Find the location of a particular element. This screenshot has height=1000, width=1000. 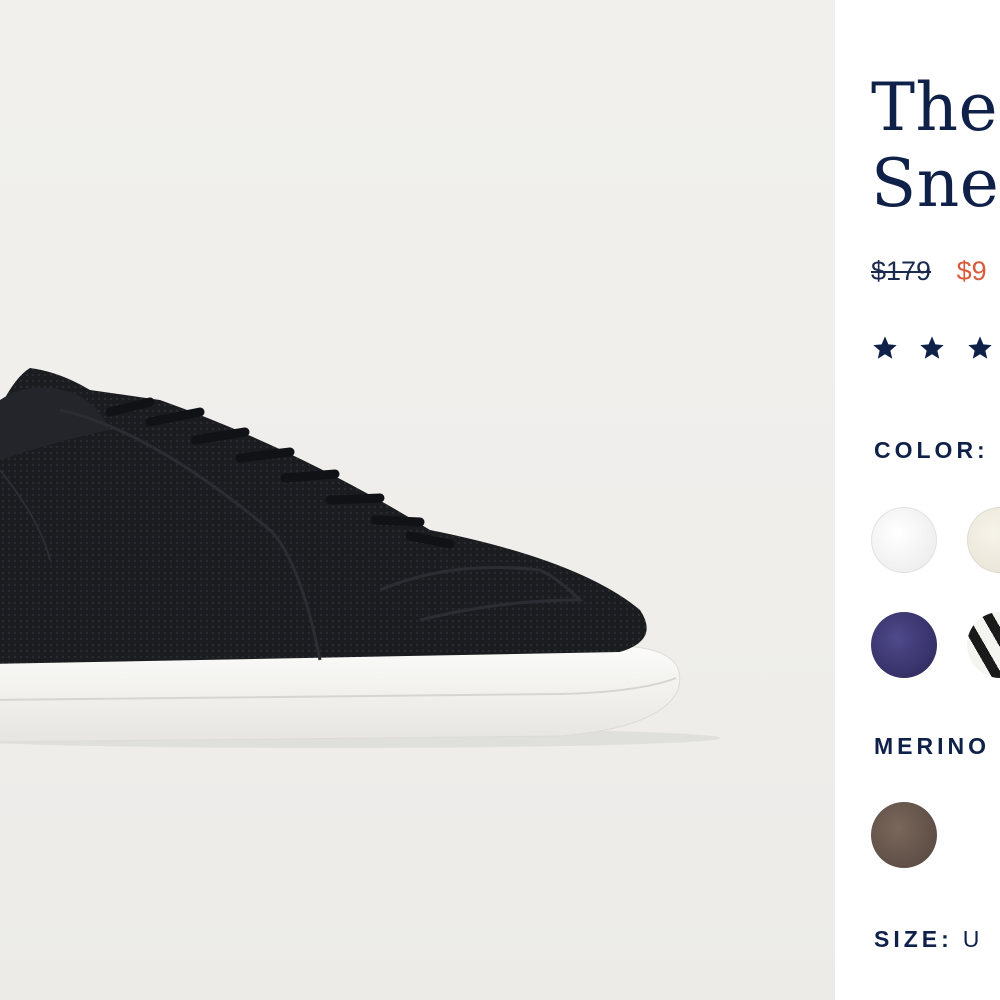

size-value: U is located at coordinates (973, 939).